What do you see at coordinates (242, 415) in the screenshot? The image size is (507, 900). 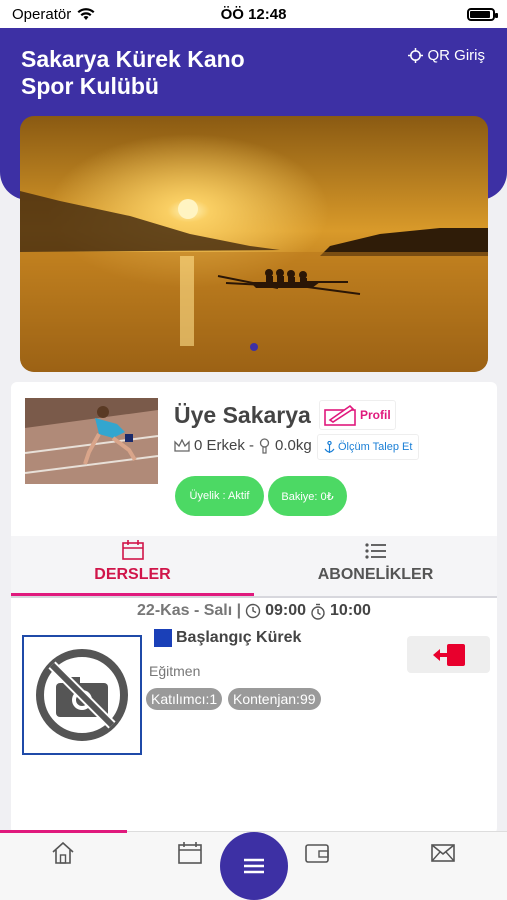 I see `member-name: Üye Sakarya` at bounding box center [242, 415].